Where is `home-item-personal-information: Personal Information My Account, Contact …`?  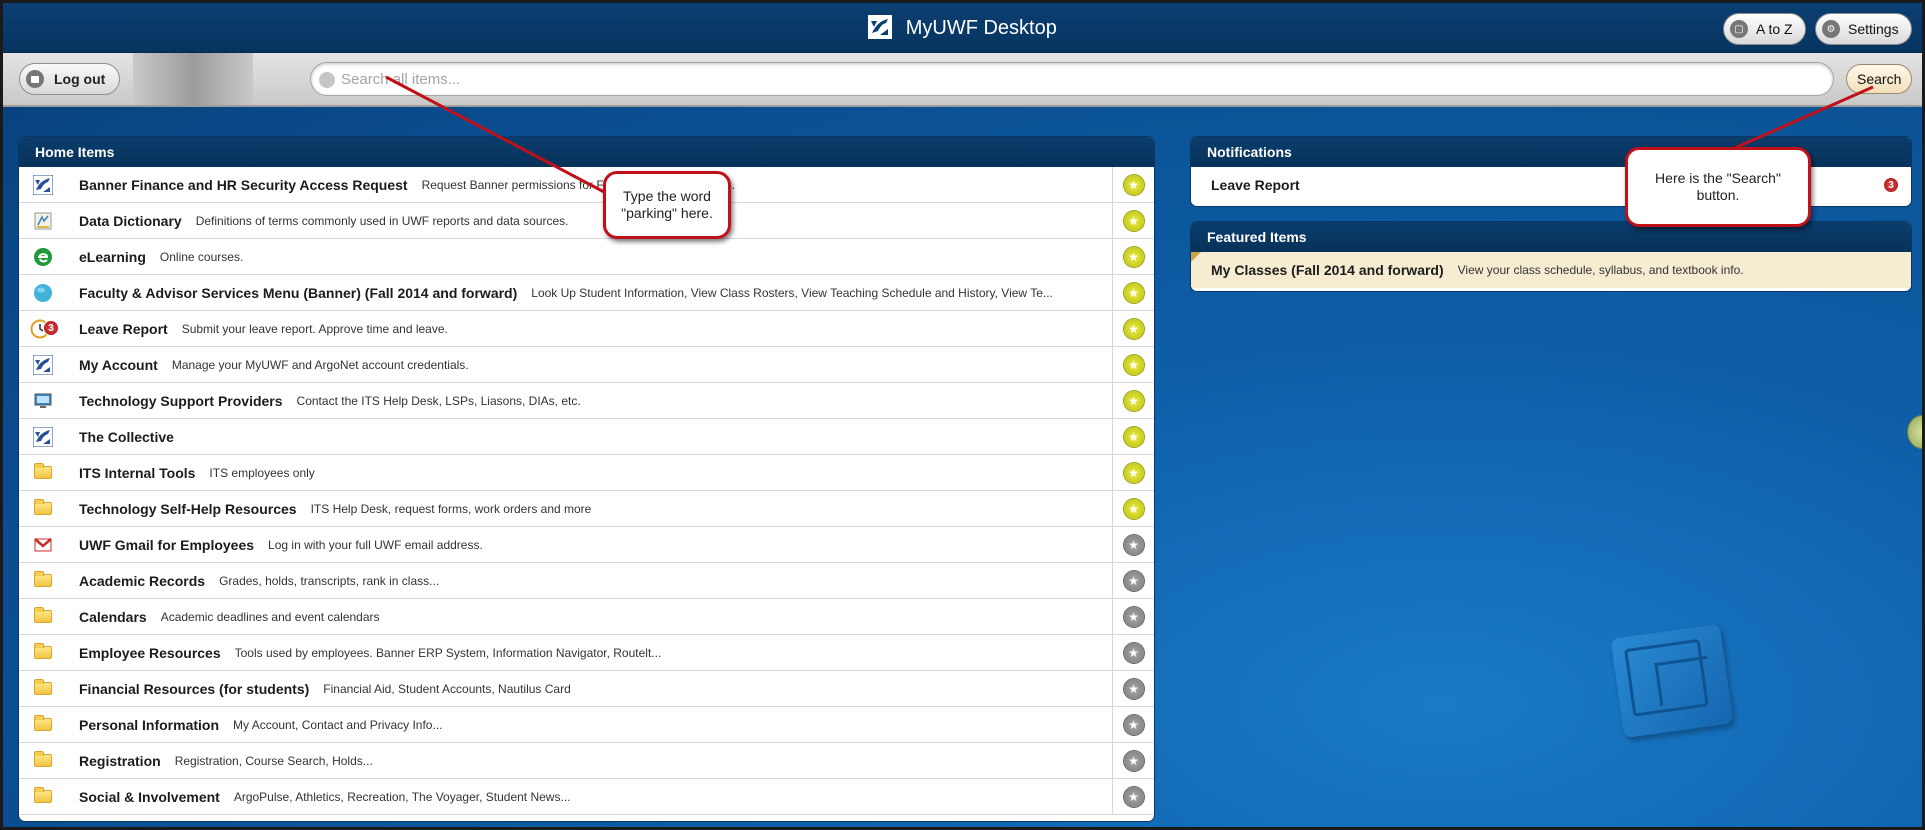 home-item-personal-information: Personal Information My Account, Contact … is located at coordinates (586, 725).